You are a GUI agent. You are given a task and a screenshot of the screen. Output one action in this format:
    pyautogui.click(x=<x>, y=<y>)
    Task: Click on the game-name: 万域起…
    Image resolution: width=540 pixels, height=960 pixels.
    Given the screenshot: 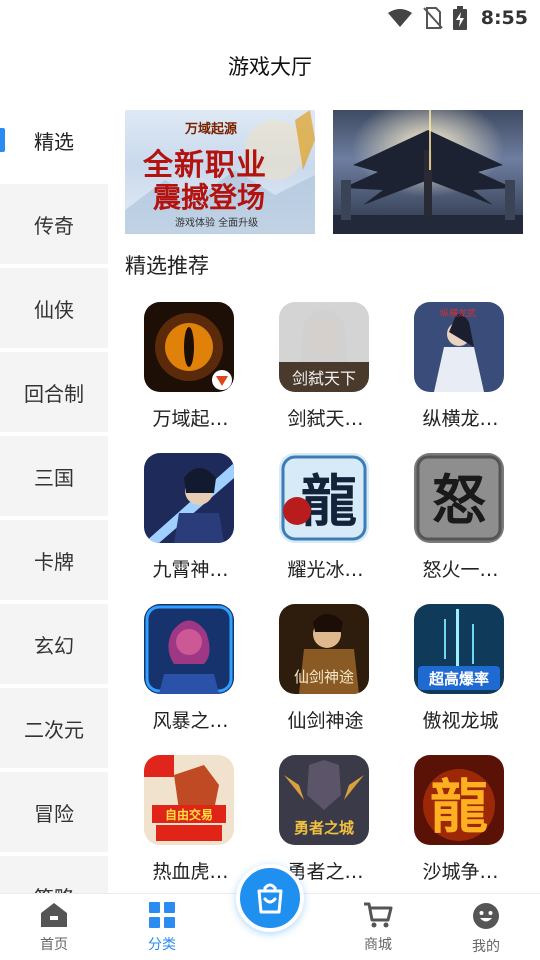 What is the action you would take?
    pyautogui.click(x=190, y=419)
    